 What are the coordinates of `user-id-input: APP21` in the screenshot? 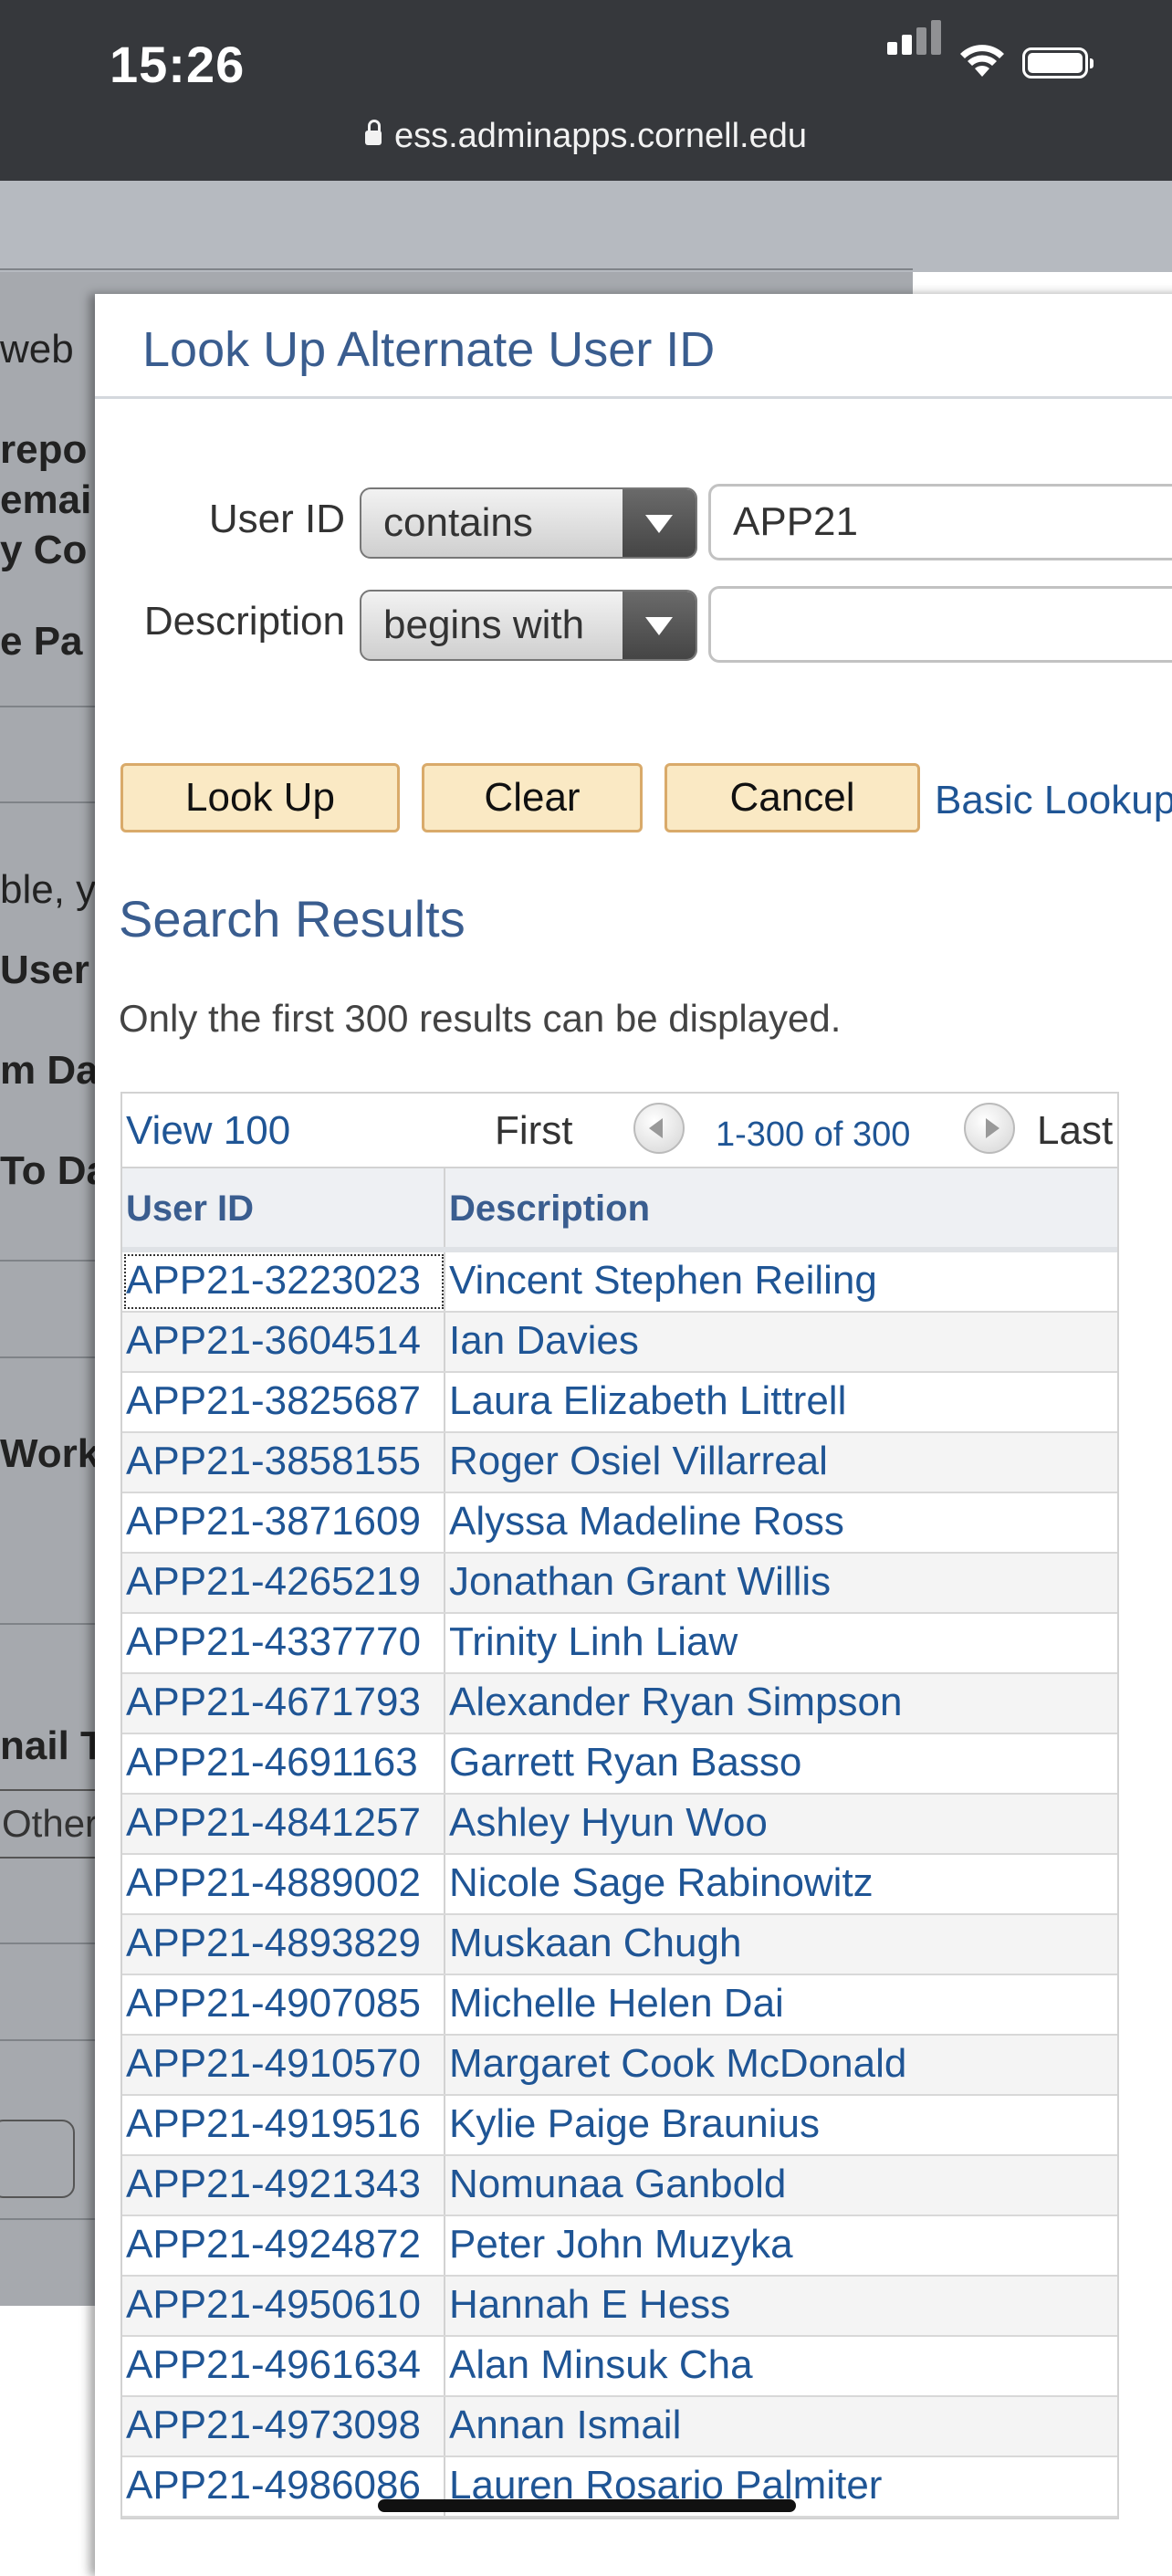 It's located at (940, 522).